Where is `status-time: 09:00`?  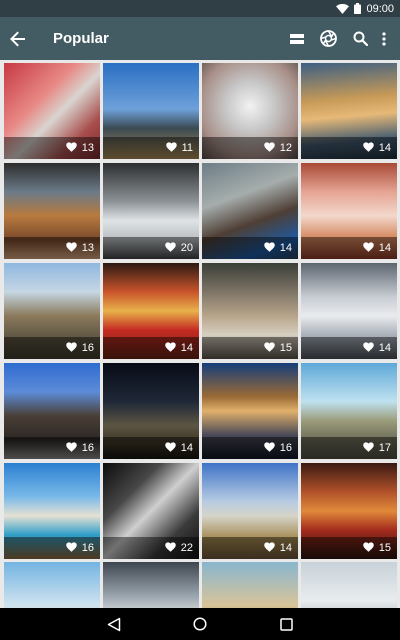
status-time: 09:00 is located at coordinates (380, 8).